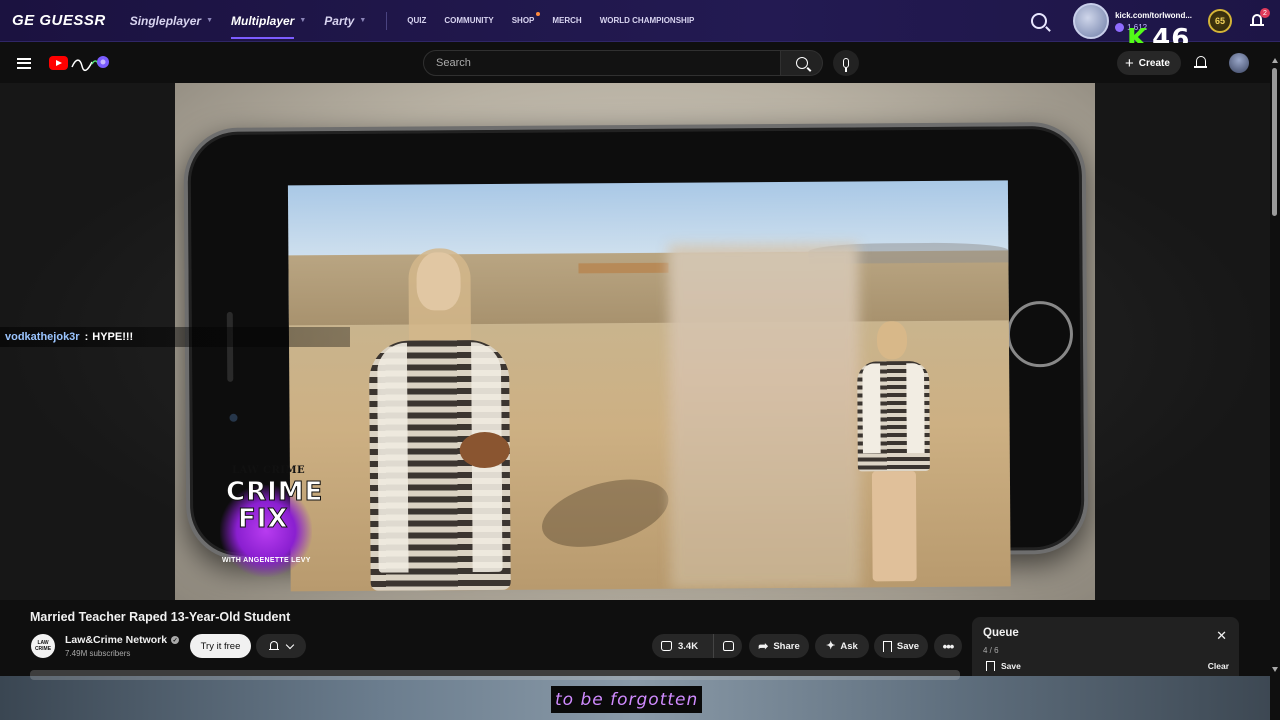 The width and height of the screenshot is (1280, 720). I want to click on nav-community: COMMUNITY, so click(468, 20).